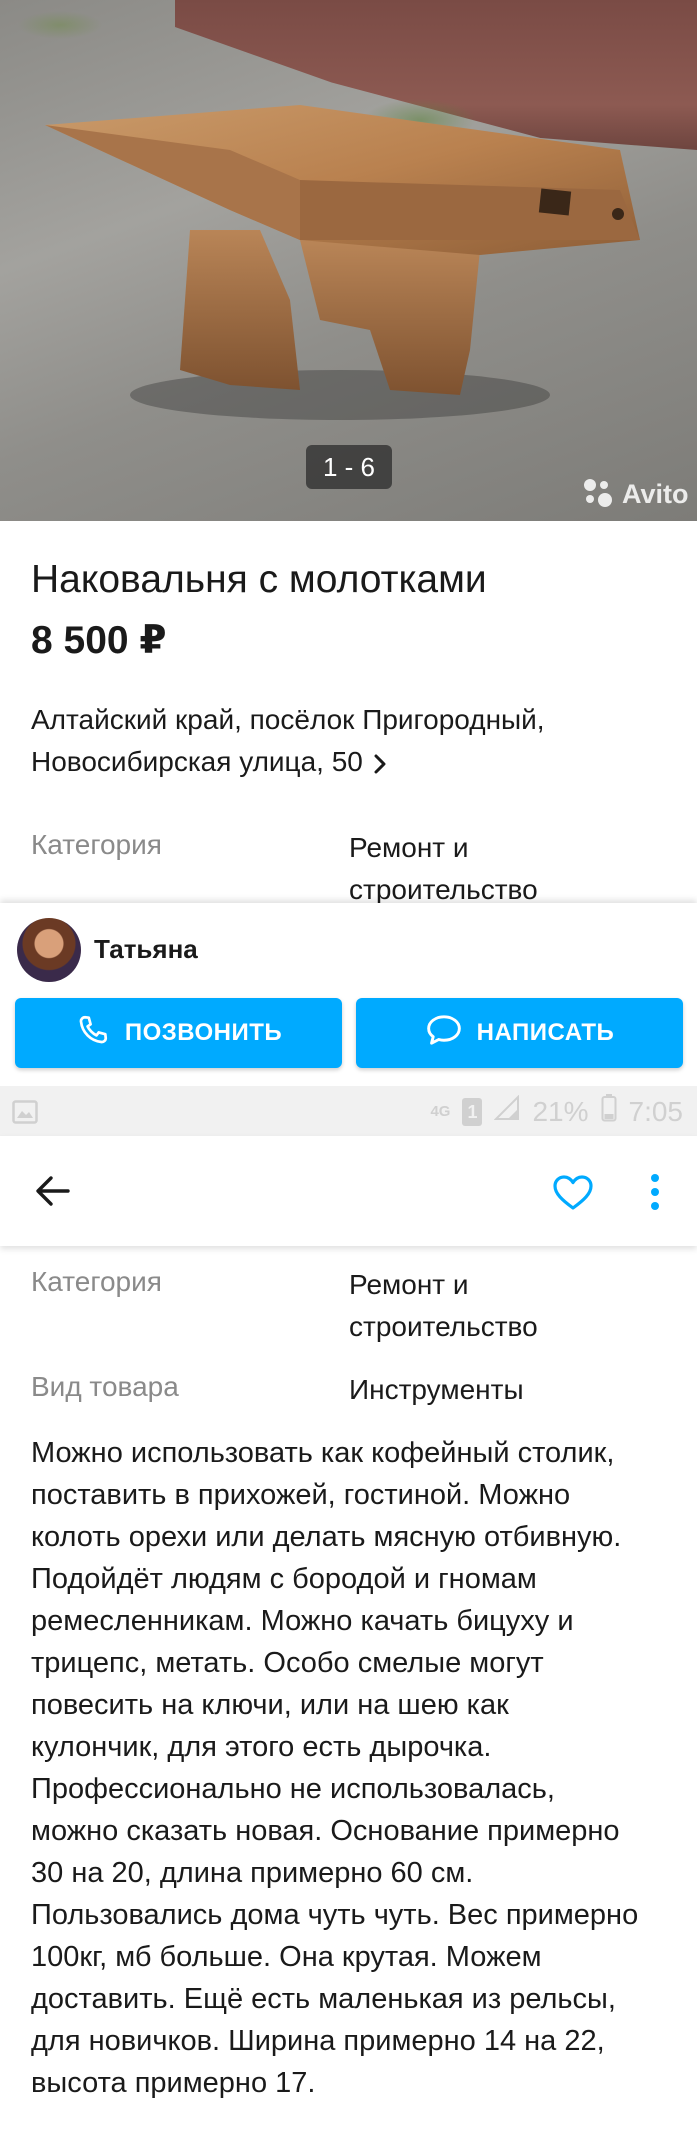 Image resolution: width=697 pixels, height=2136 pixels. Describe the element at coordinates (93, 1033) in the screenshot. I see `phone-icon` at that location.